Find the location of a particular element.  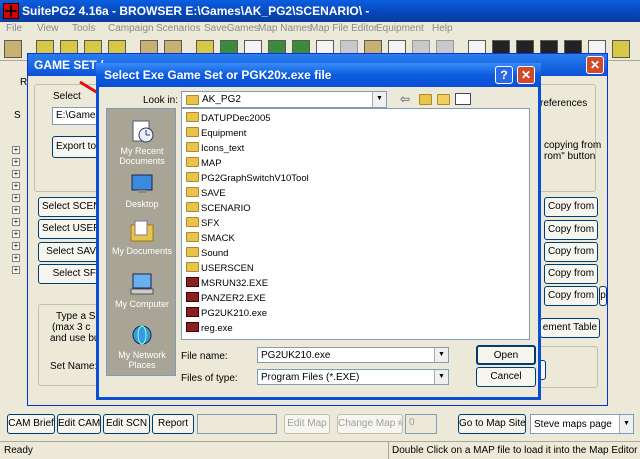

folder-item: Sound is located at coordinates (207, 253).